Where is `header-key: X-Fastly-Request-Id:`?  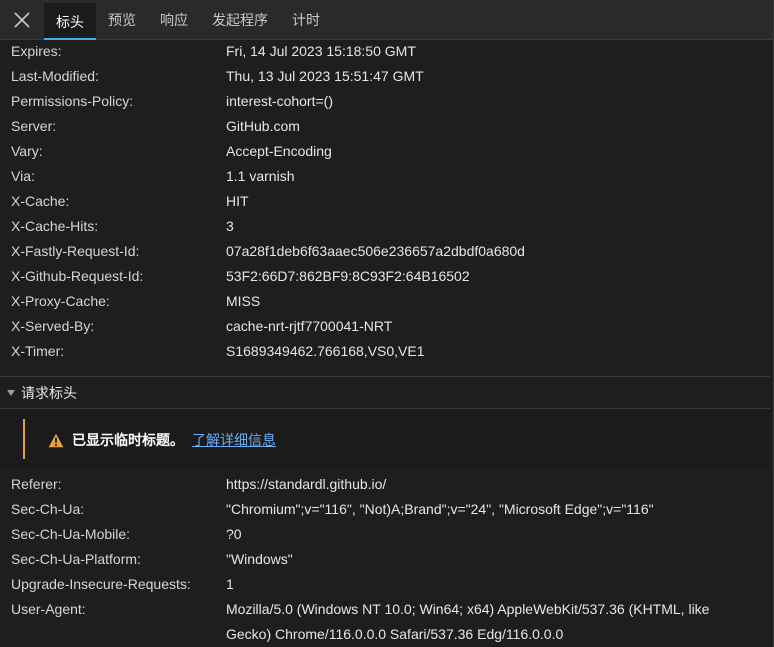 header-key: X-Fastly-Request-Id: is located at coordinates (75, 251).